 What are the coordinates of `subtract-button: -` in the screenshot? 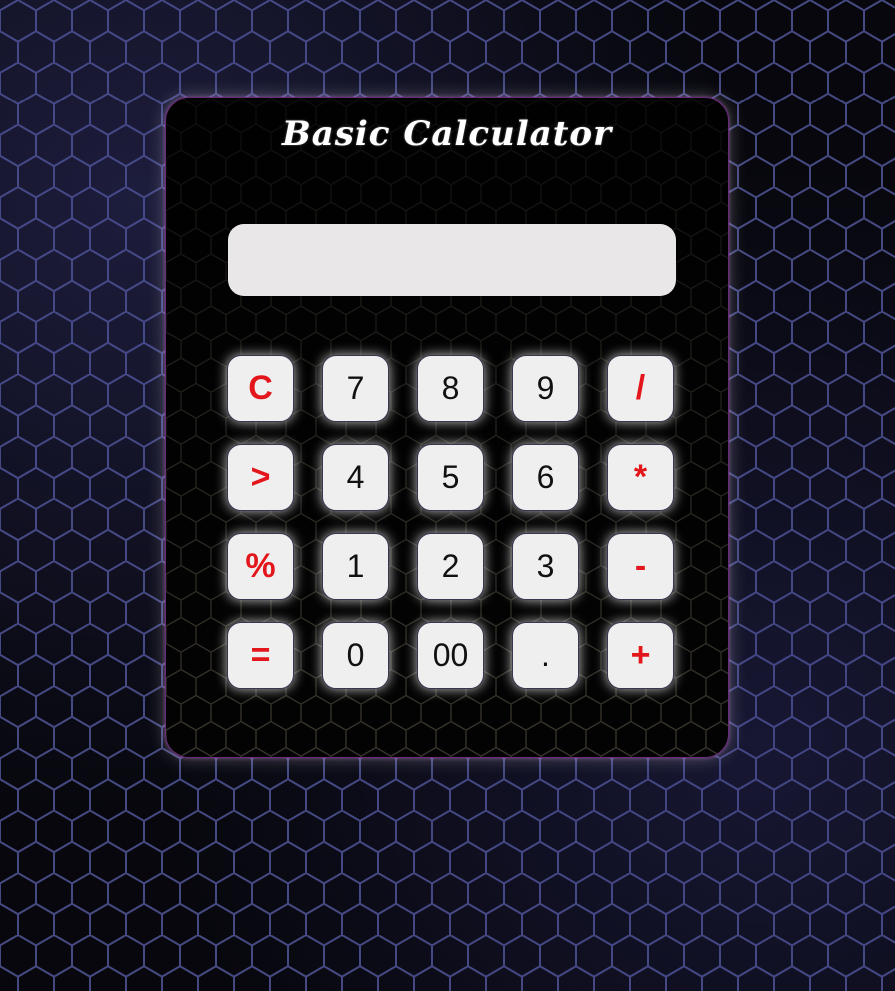 It's located at (640, 566).